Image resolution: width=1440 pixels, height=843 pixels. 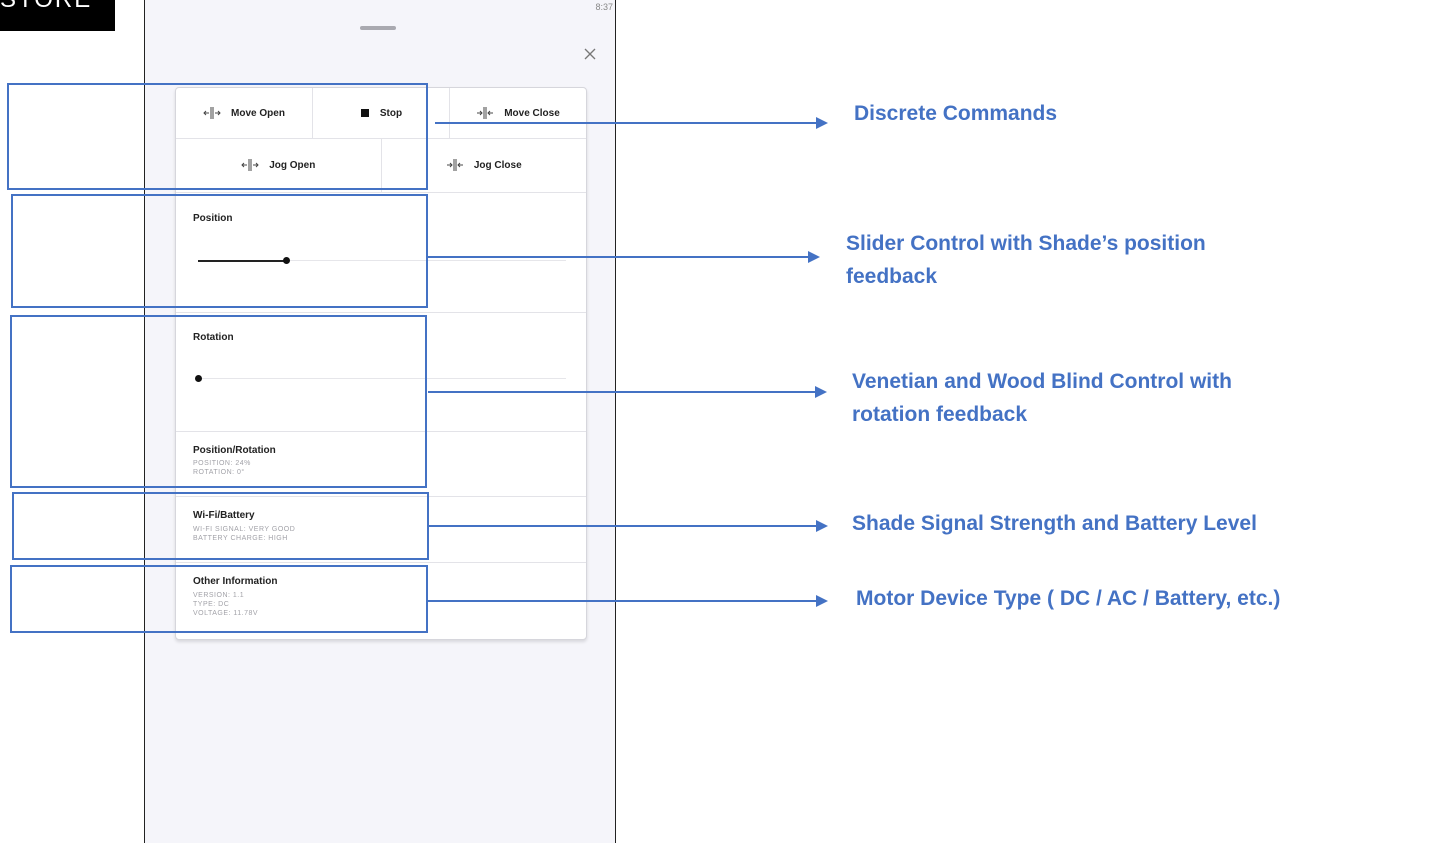 What do you see at coordinates (624, 526) in the screenshot?
I see `annotation-line-signal` at bounding box center [624, 526].